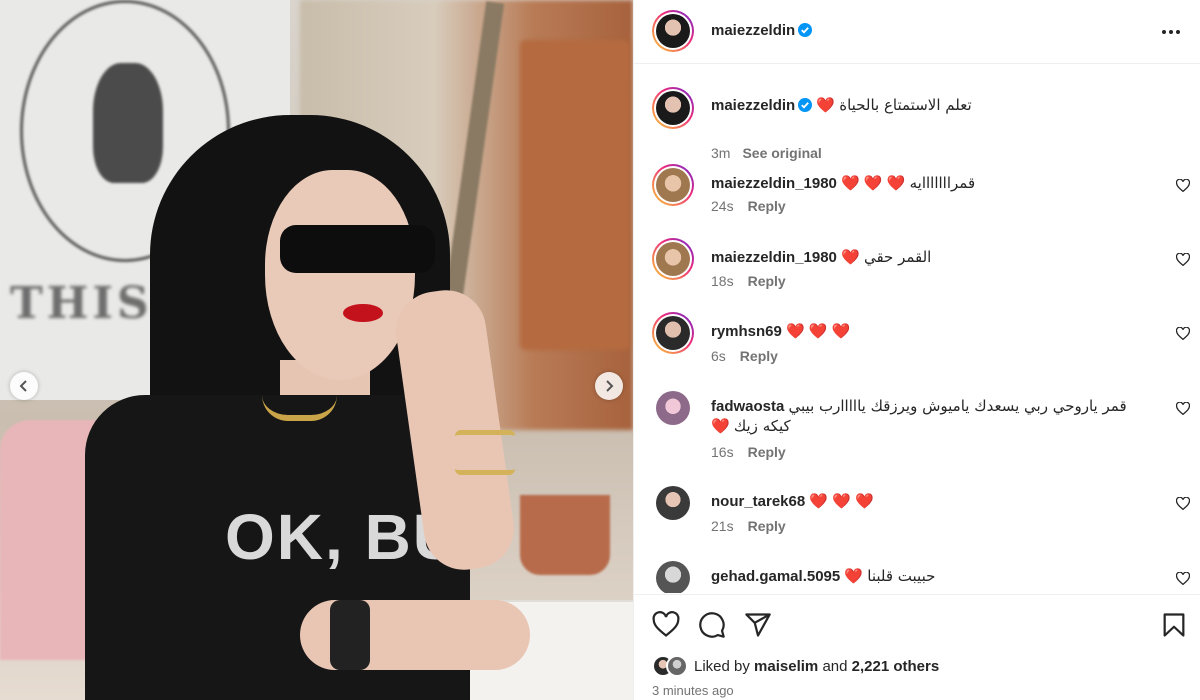  I want to click on post-actions-bar, so click(917, 623).